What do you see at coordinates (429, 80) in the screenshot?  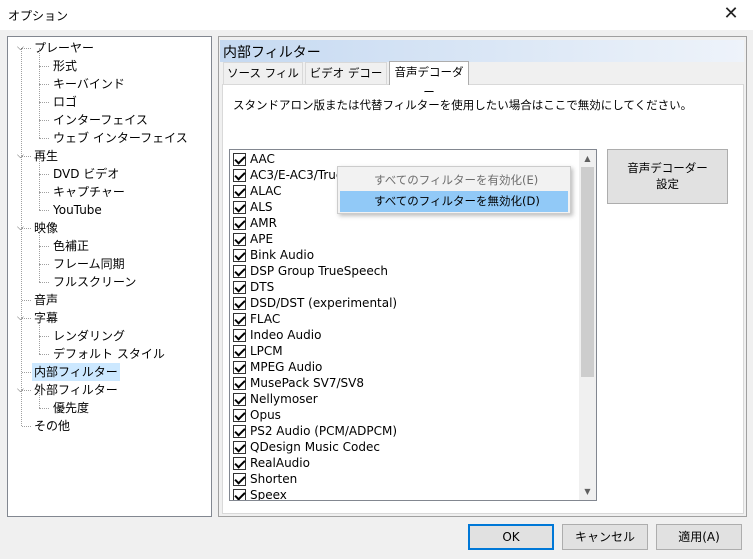 I see `tab-audio-decoder: 音声デコーダー` at bounding box center [429, 80].